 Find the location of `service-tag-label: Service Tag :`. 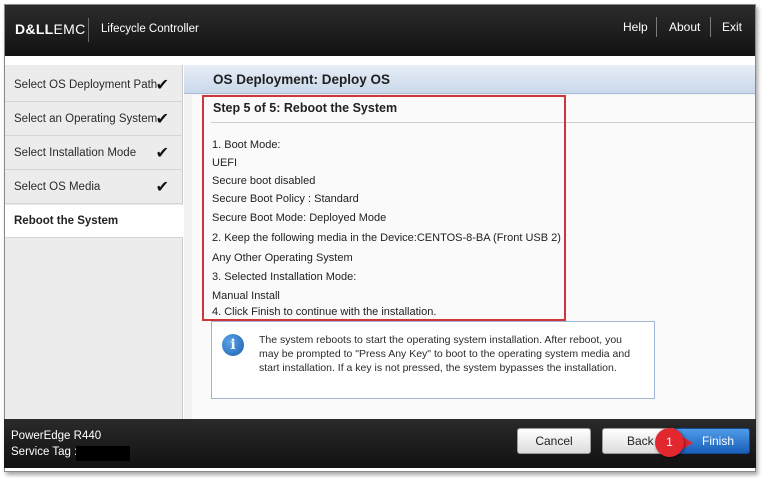

service-tag-label: Service Tag : is located at coordinates (44, 452).